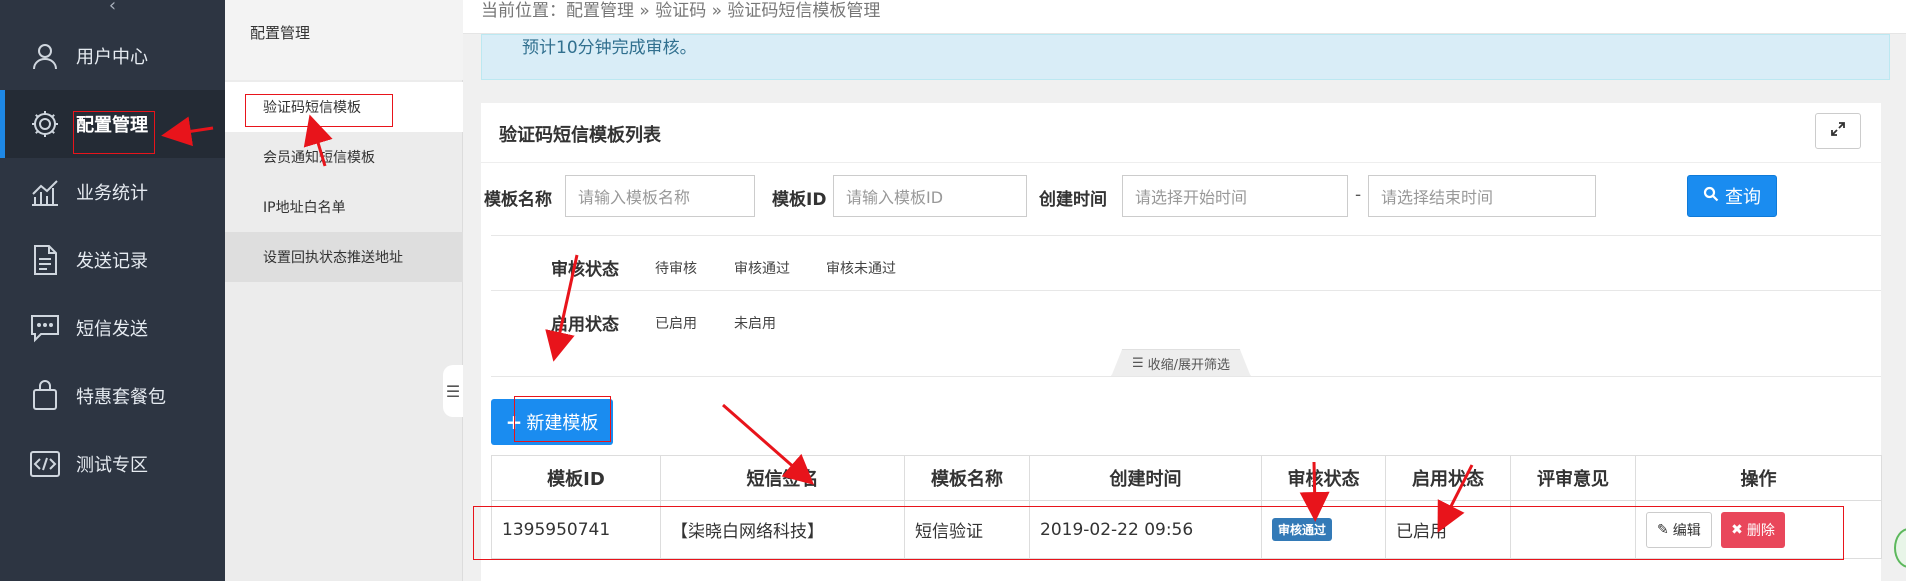  I want to click on toggle-filter-tab: ☰ 收缩/展开筛选, so click(1181, 363).